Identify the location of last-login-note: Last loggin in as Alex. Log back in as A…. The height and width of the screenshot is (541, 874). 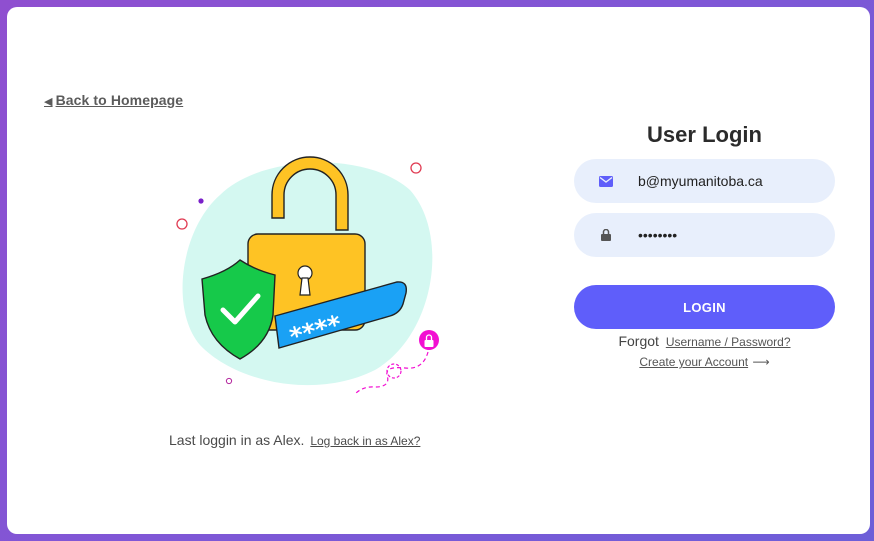
(294, 440).